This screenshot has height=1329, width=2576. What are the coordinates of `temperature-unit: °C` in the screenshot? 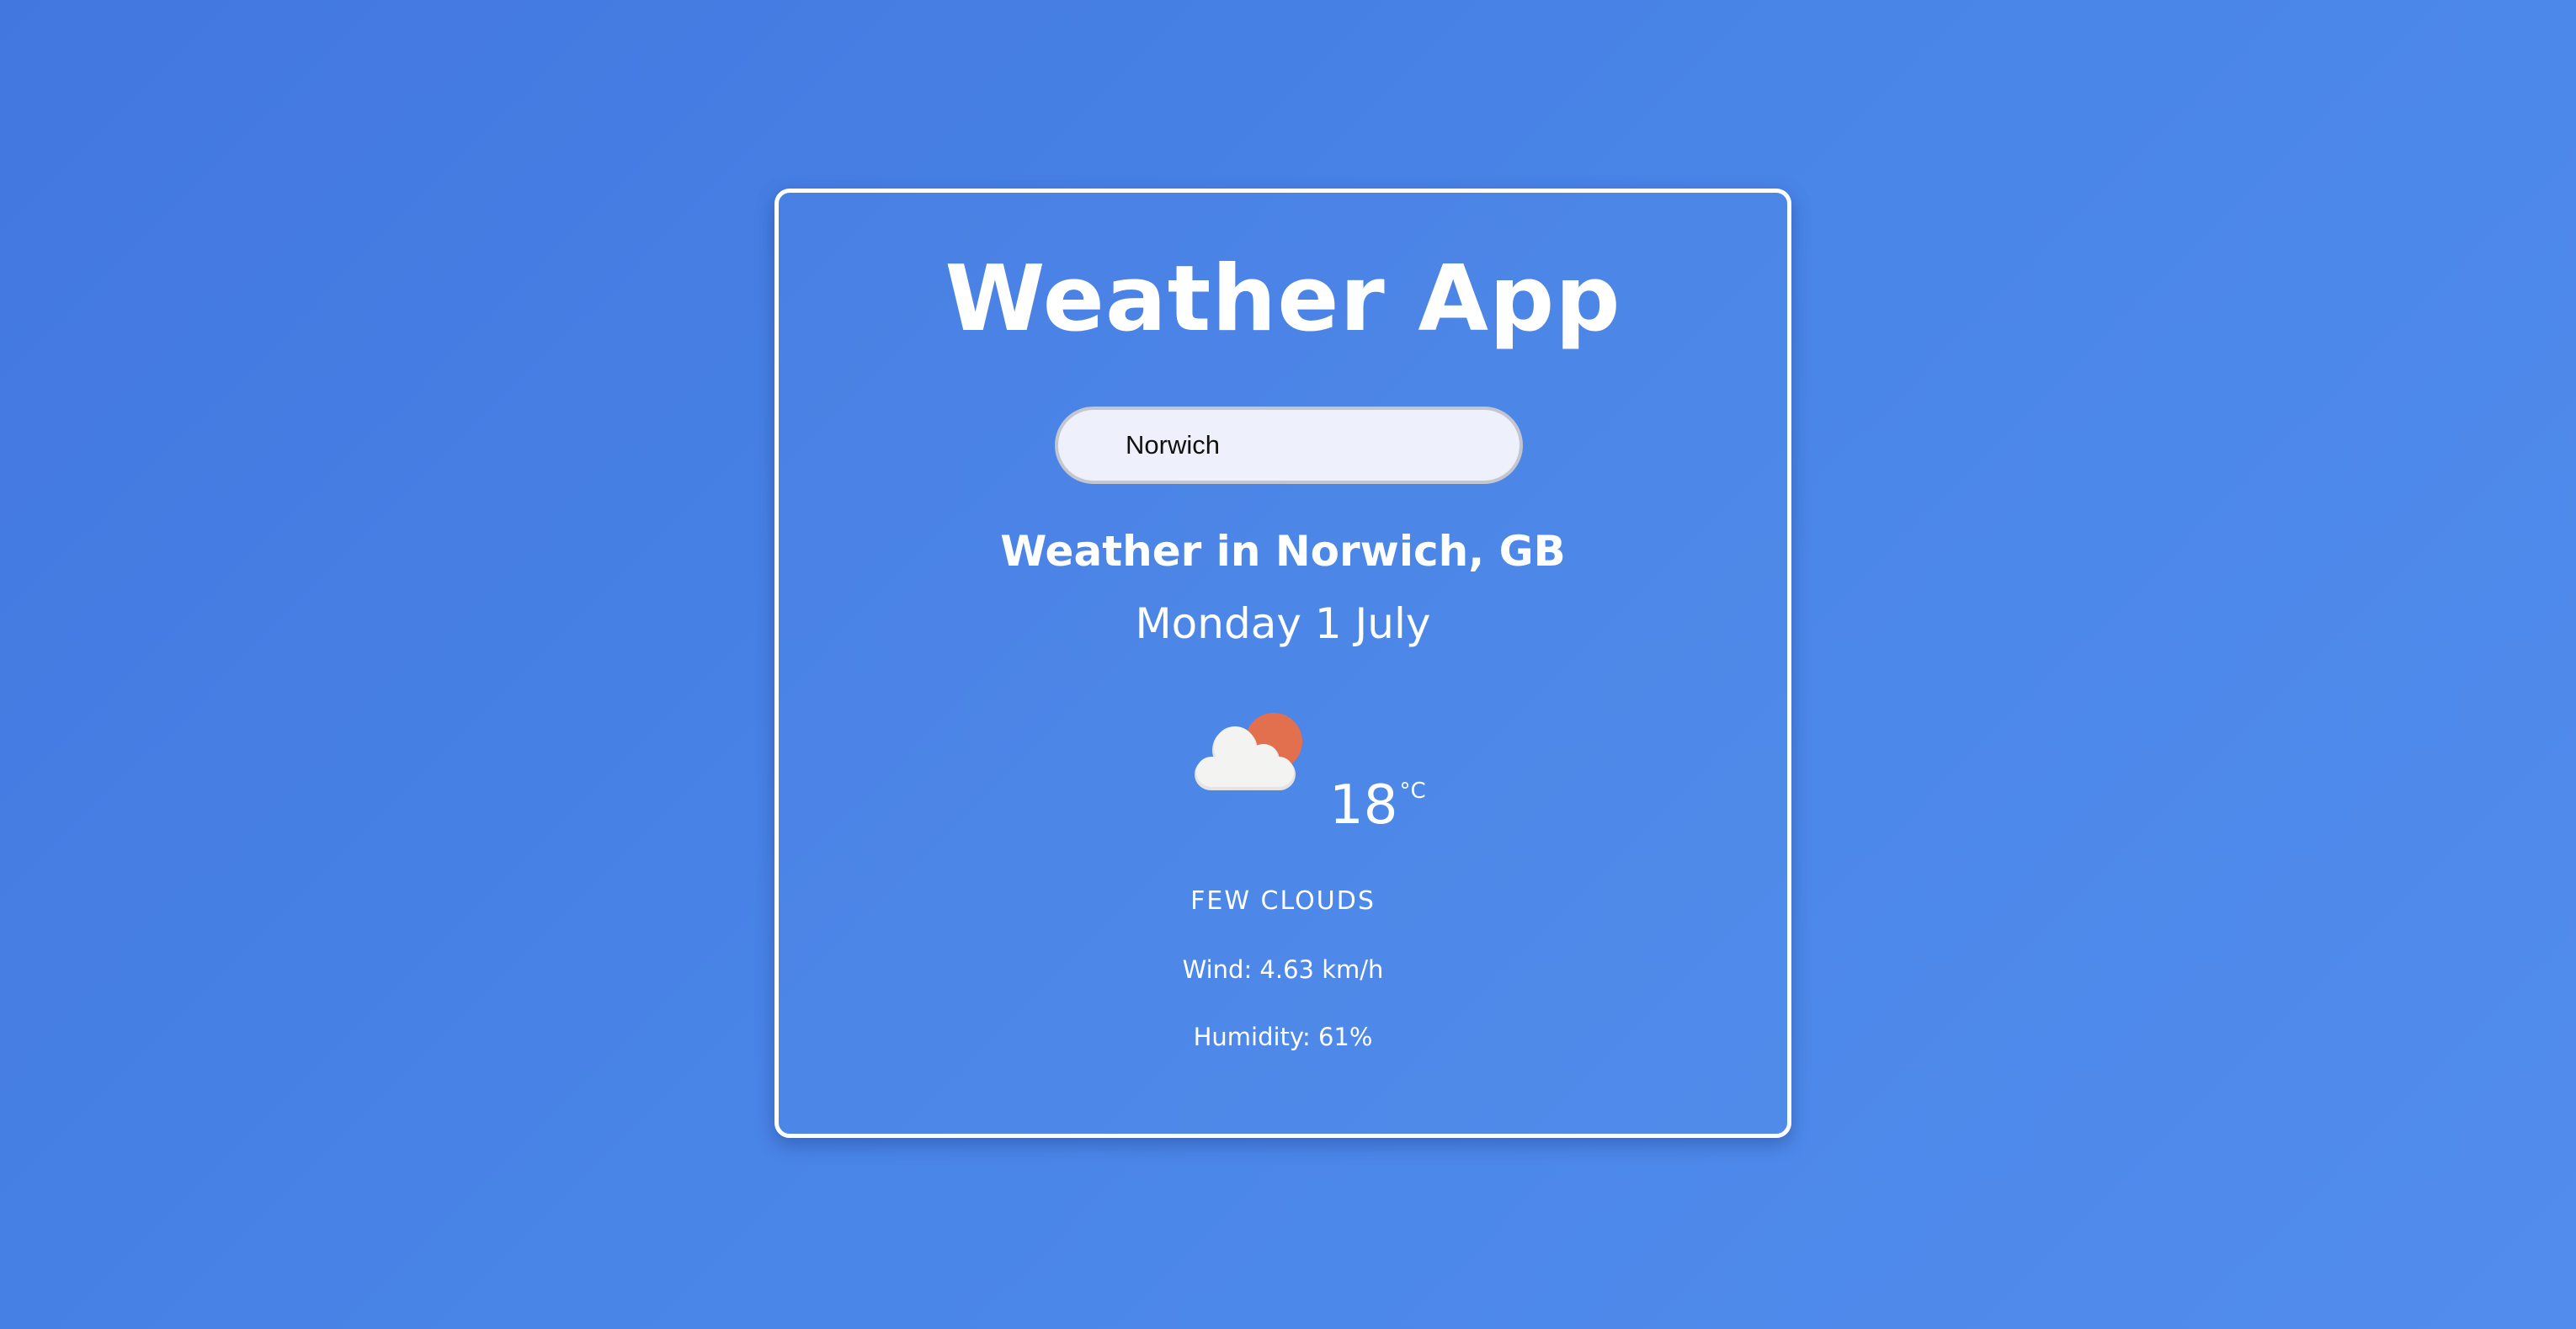 It's located at (1412, 792).